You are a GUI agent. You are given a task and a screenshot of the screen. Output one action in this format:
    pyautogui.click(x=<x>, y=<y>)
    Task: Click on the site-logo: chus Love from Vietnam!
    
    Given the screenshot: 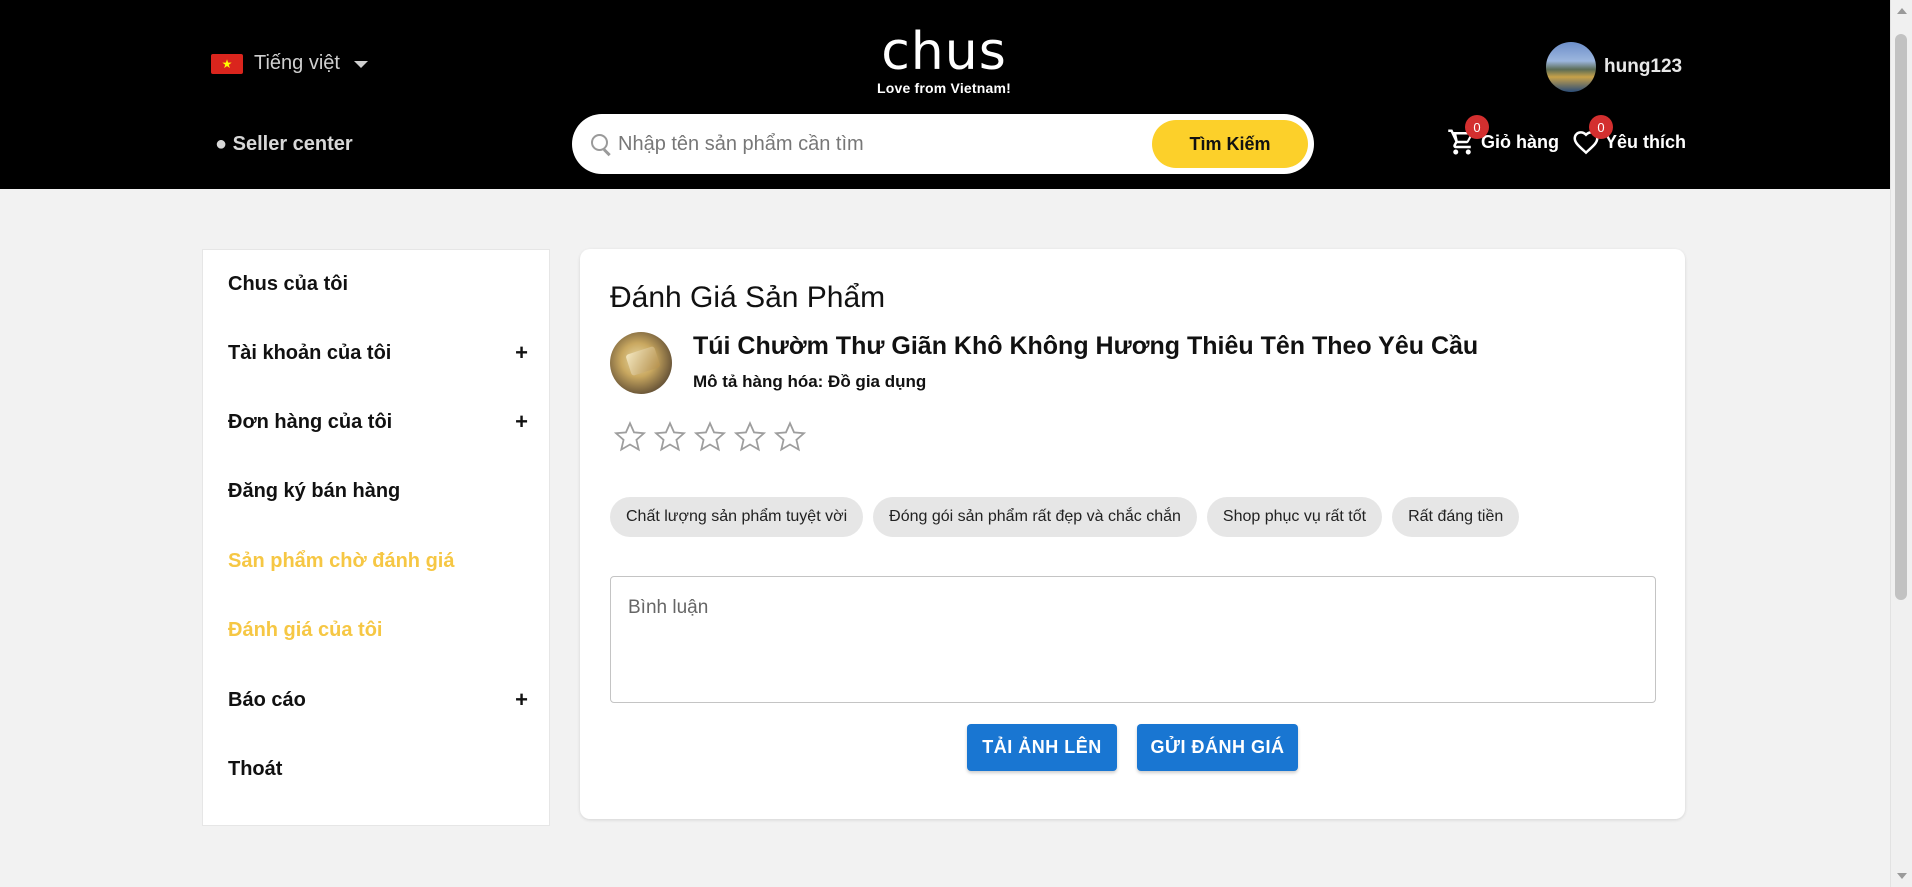 What is the action you would take?
    pyautogui.click(x=944, y=59)
    